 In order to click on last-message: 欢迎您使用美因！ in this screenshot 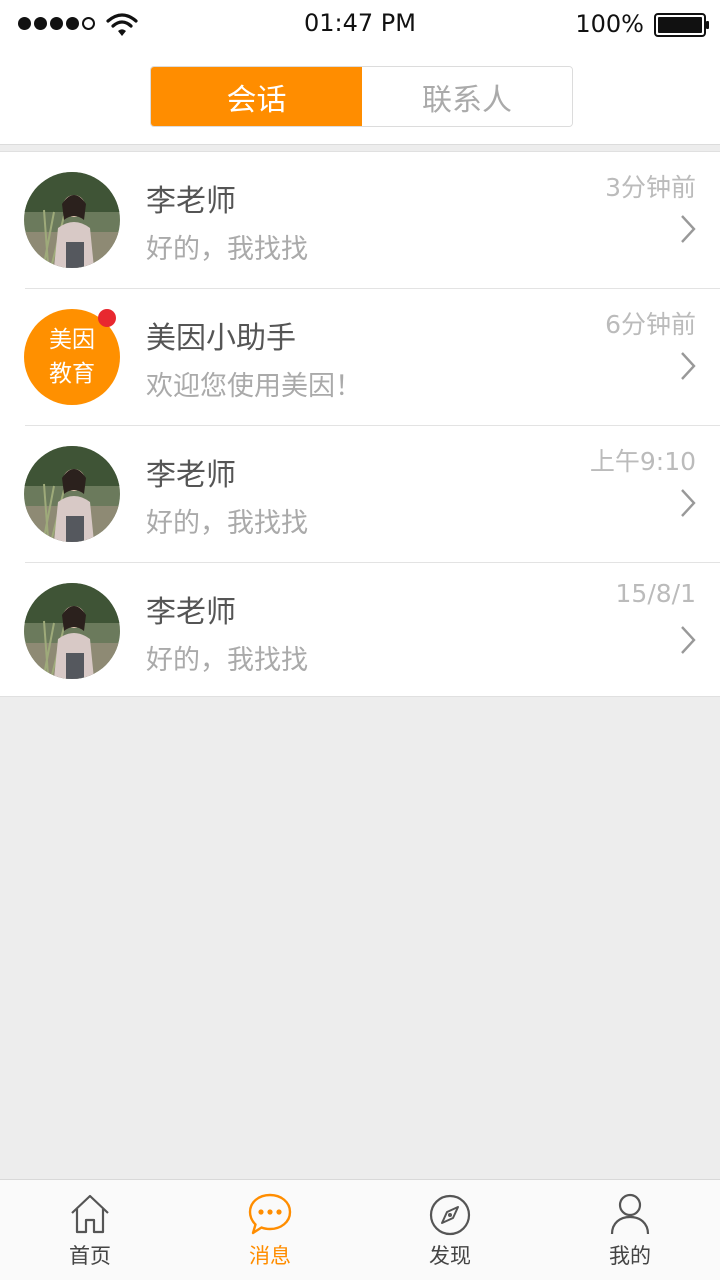, I will do `click(254, 386)`.